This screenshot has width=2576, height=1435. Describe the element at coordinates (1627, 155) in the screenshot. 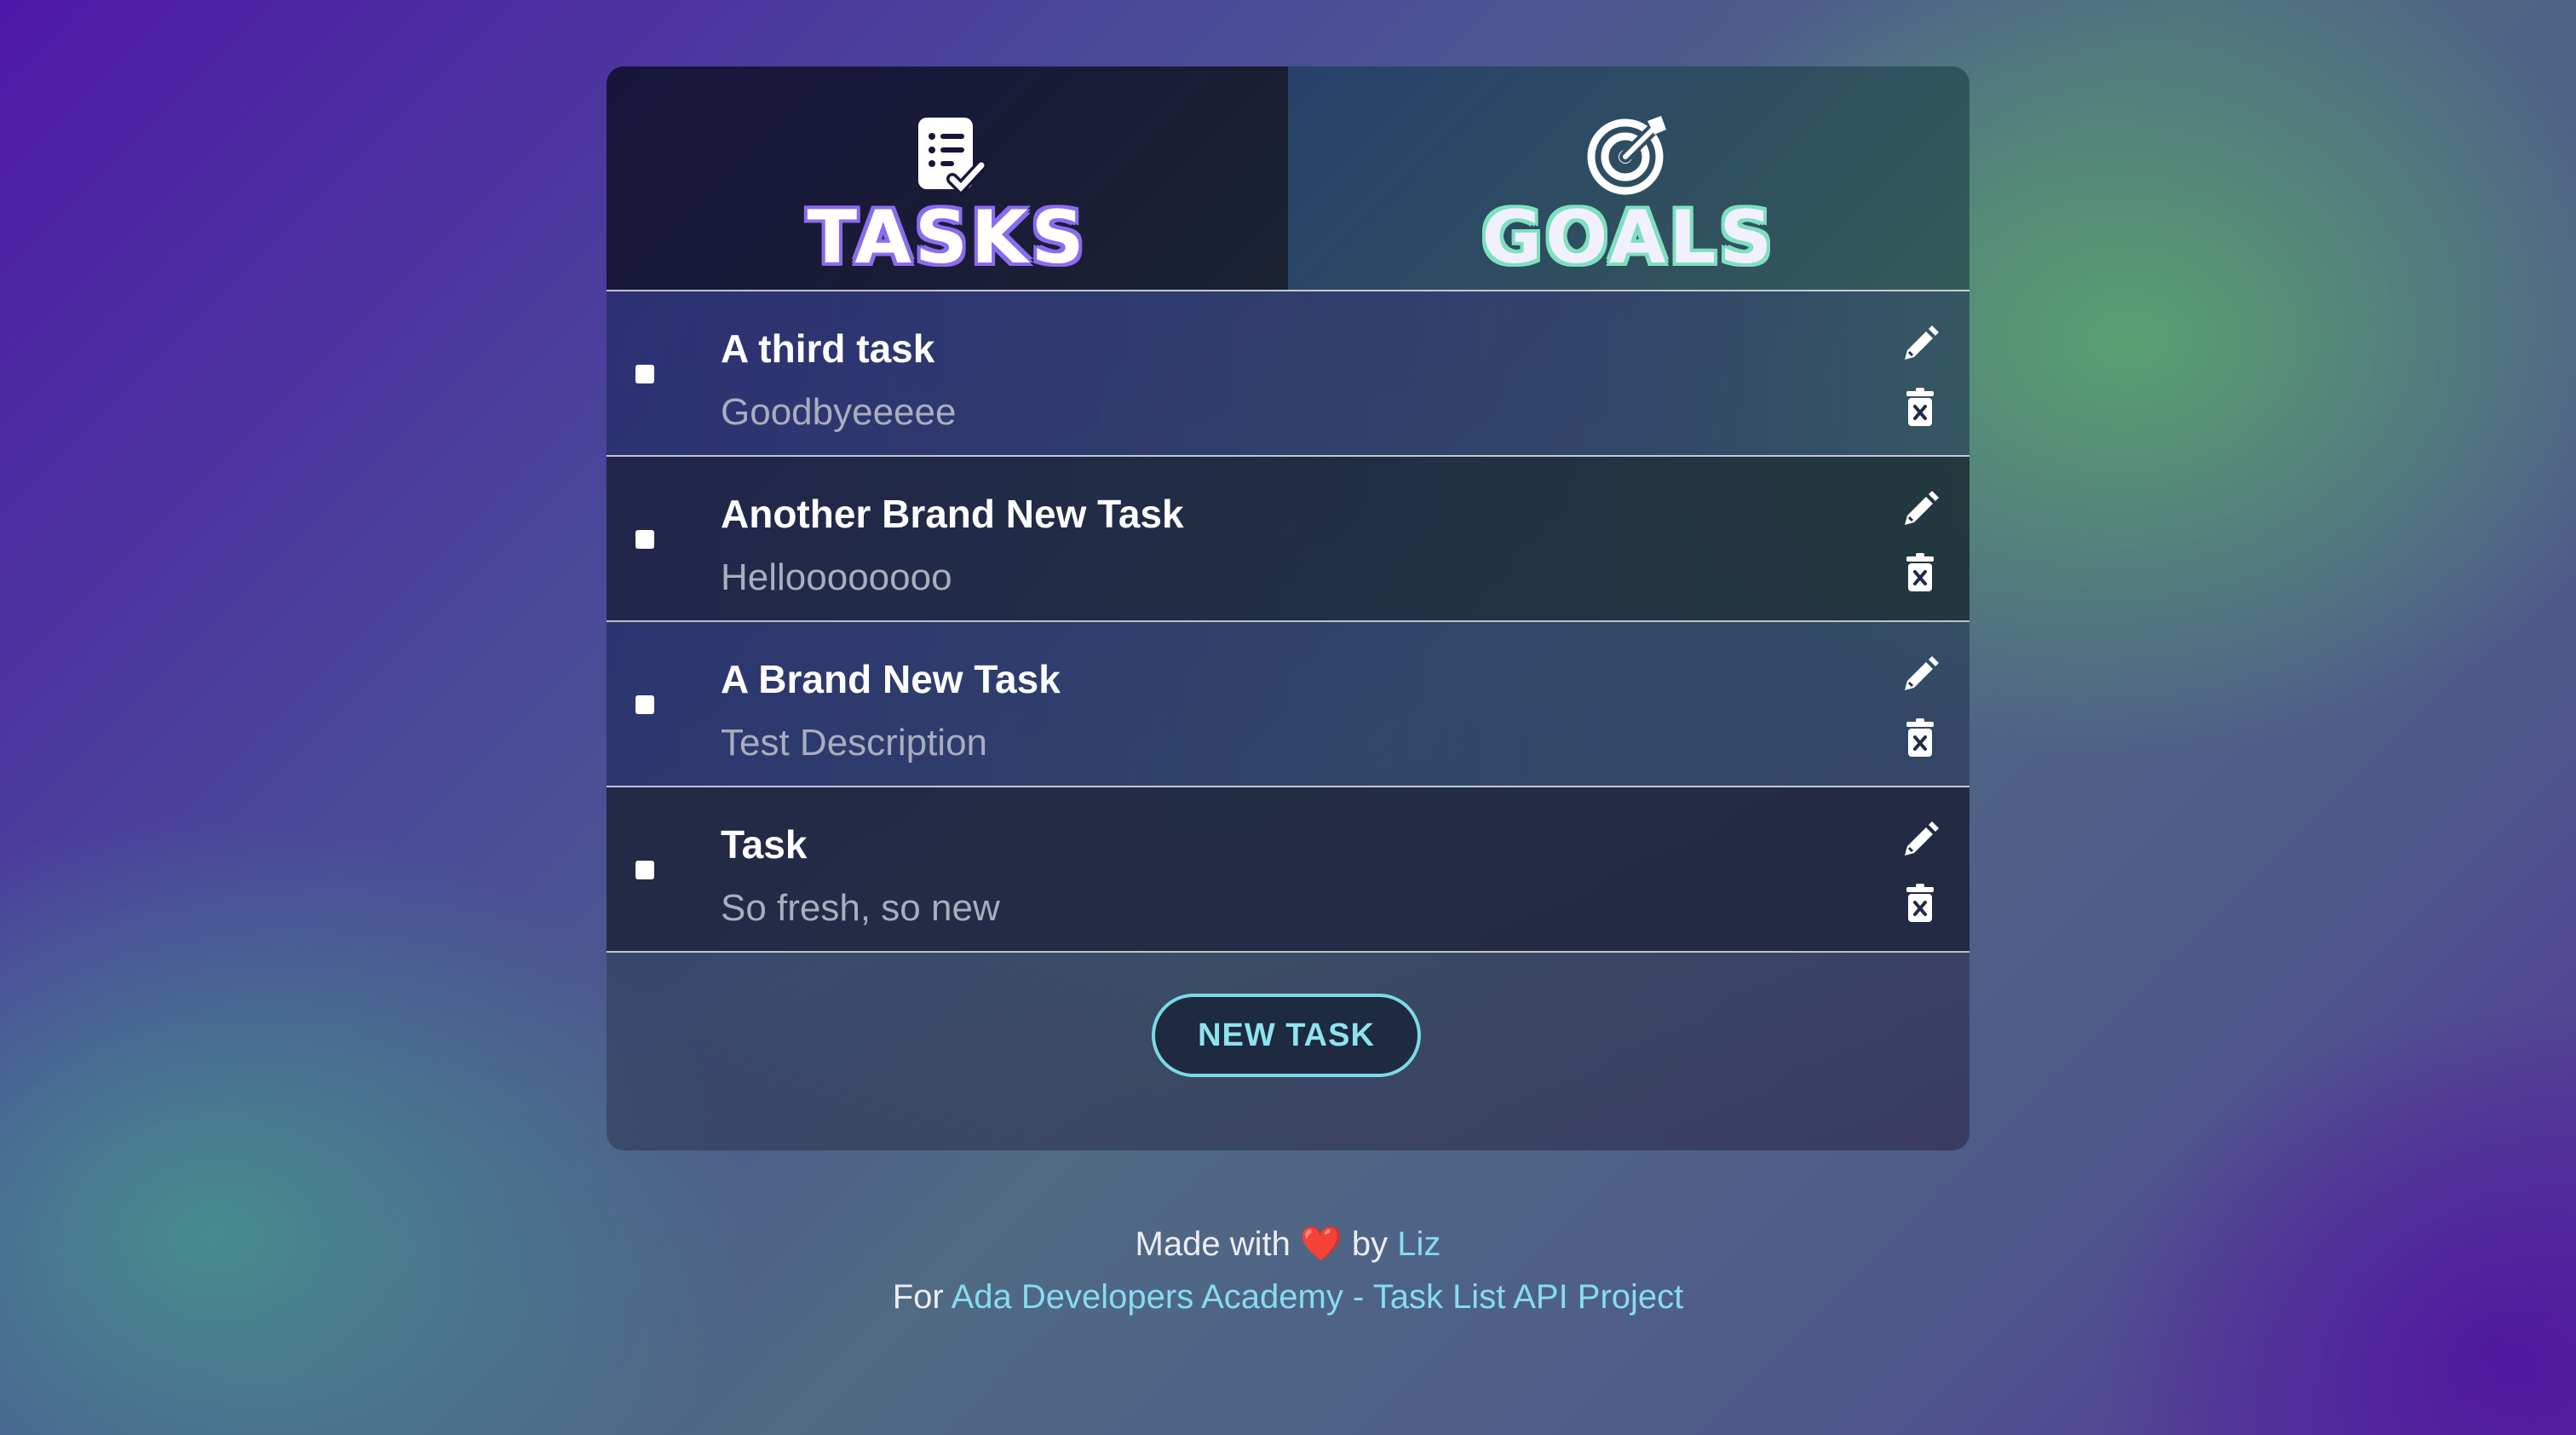

I see `target-arrow-icon` at that location.